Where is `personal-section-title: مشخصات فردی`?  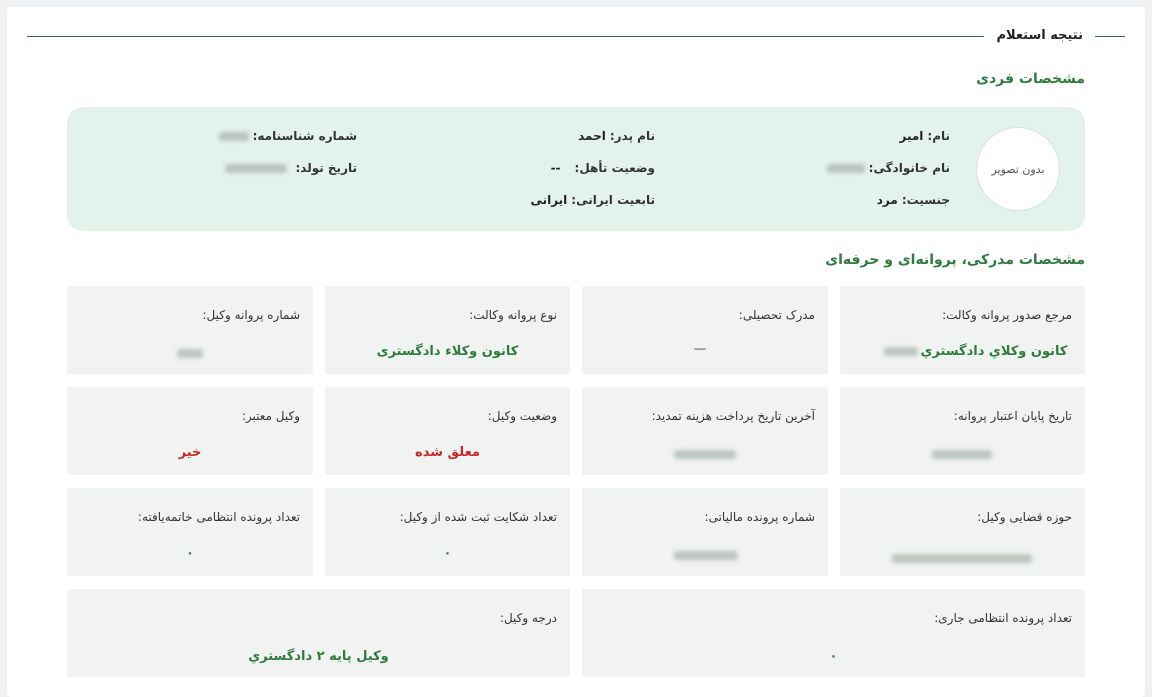
personal-section-title: مشخصات فردی is located at coordinates (1030, 79).